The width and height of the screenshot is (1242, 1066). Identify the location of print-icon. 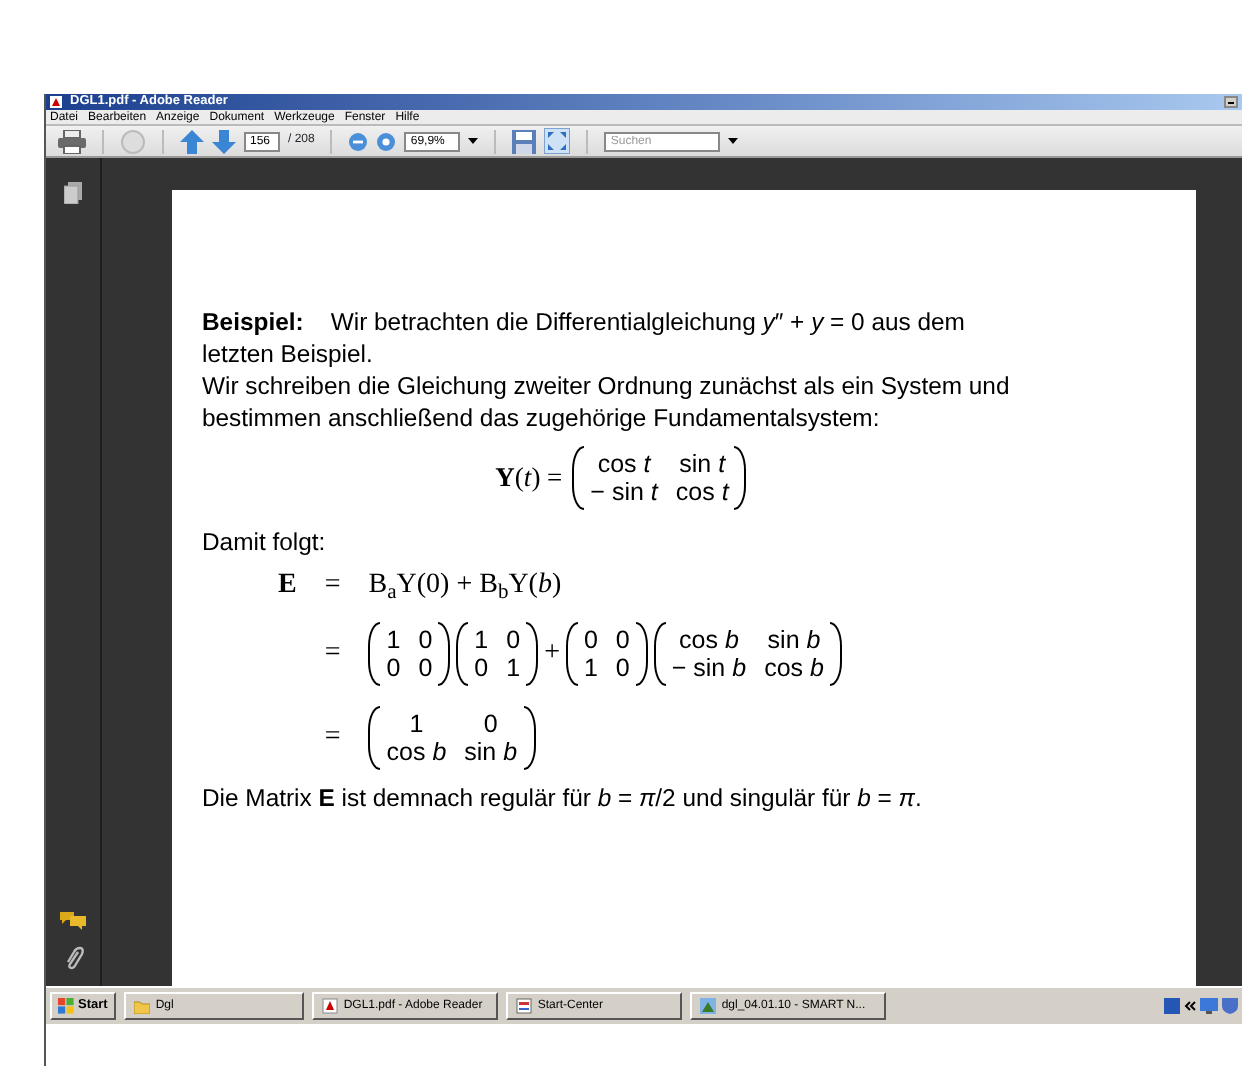
(72, 141).